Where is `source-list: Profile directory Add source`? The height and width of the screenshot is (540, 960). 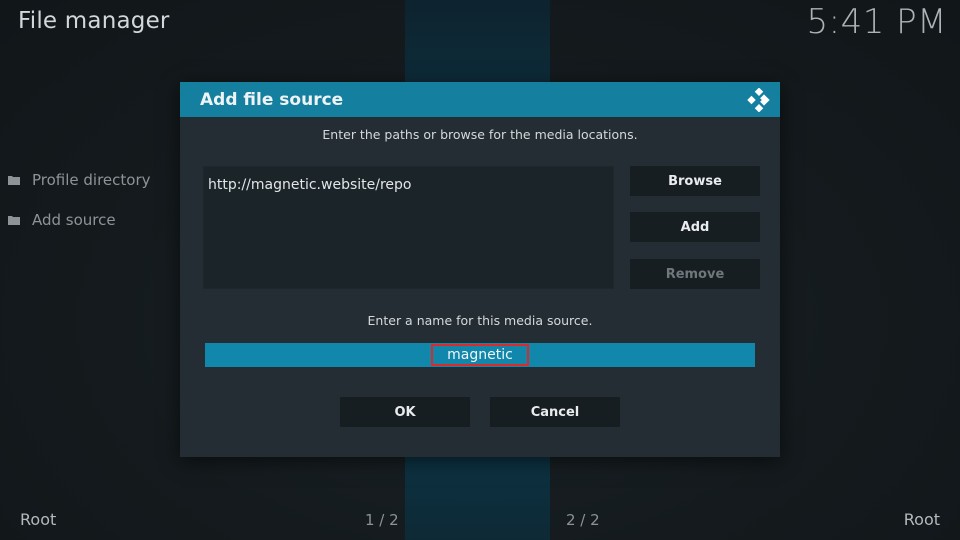 source-list: Profile directory Add source is located at coordinates (79, 208).